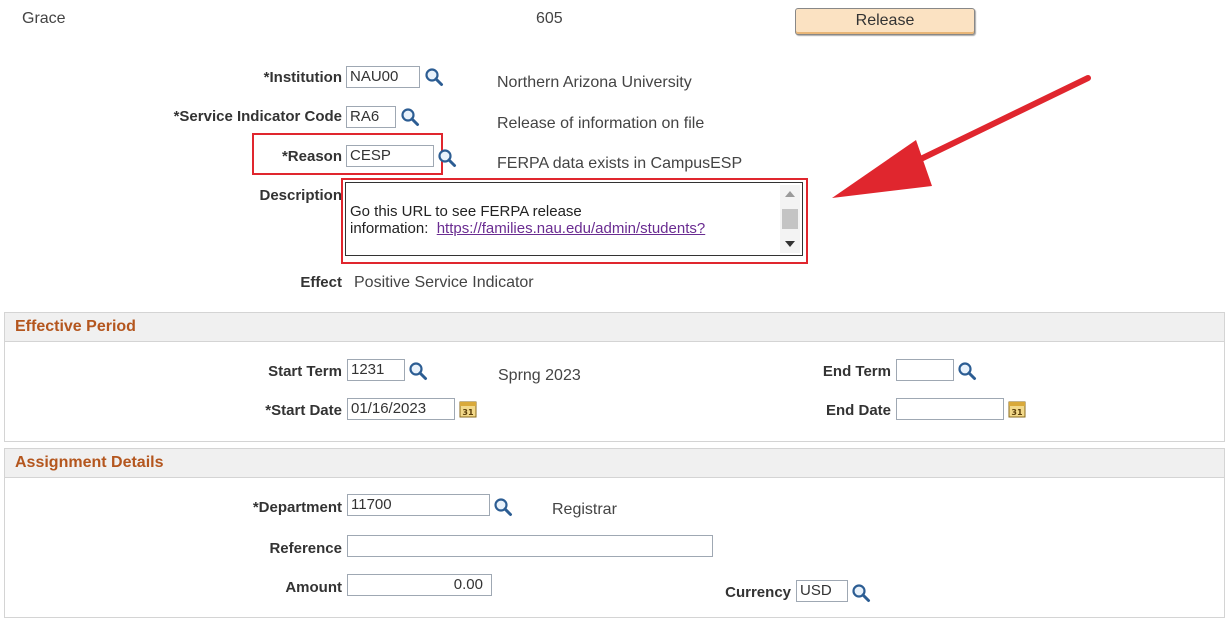  I want to click on description-url-link: https://families.nau.edu/admin/students?, so click(571, 228).